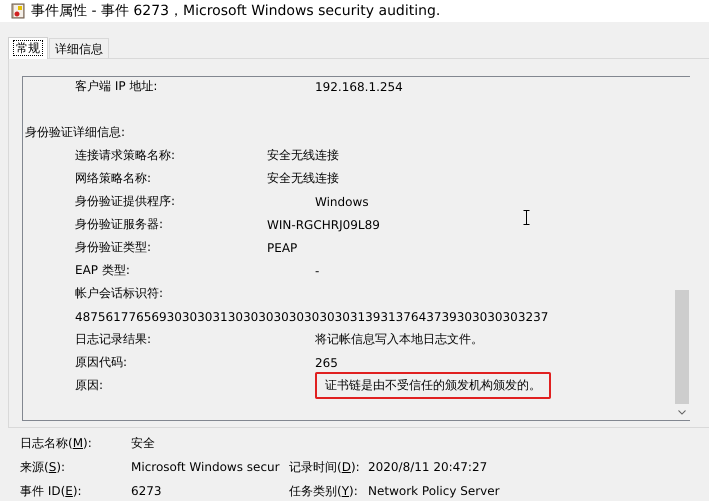  Describe the element at coordinates (323, 225) in the screenshot. I see `field-value: WIN-RGCHRJ09L89` at that location.